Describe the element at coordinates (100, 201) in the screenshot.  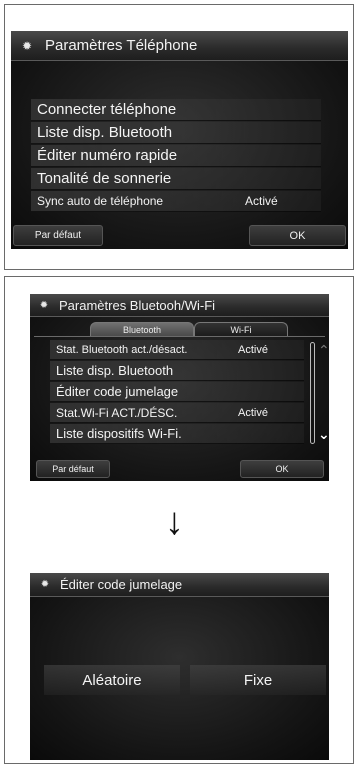
I see `menu-item-label: Sync auto de téléphone` at that location.